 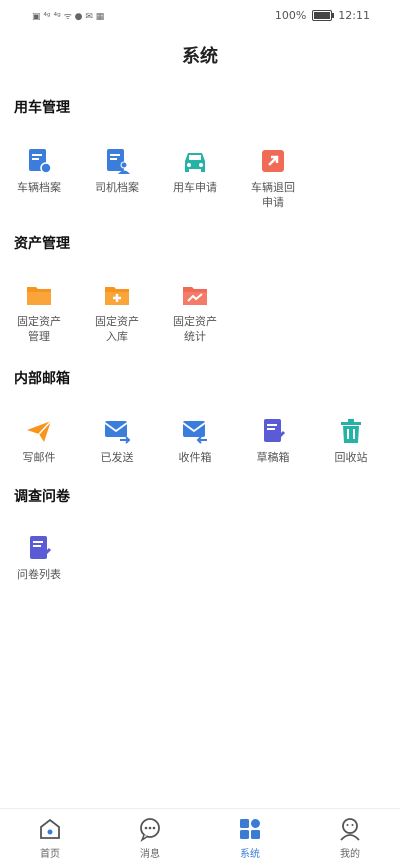 What do you see at coordinates (195, 457) in the screenshot?
I see `inbox-label: 收件箱` at bounding box center [195, 457].